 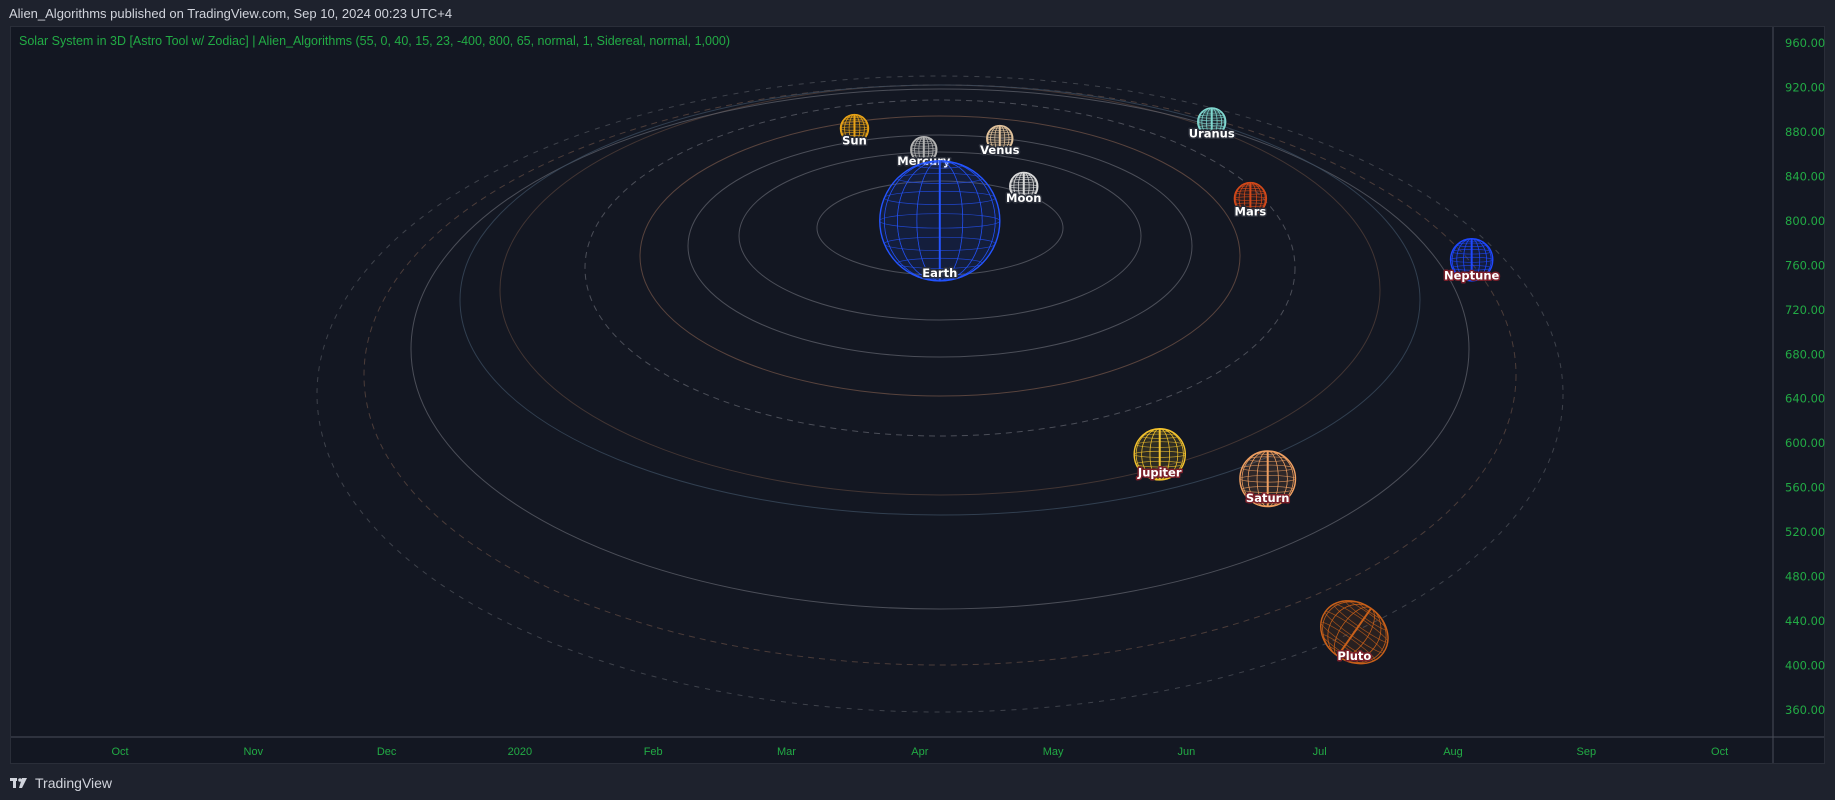 What do you see at coordinates (1023, 198) in the screenshot?
I see `planet-label: Moon` at bounding box center [1023, 198].